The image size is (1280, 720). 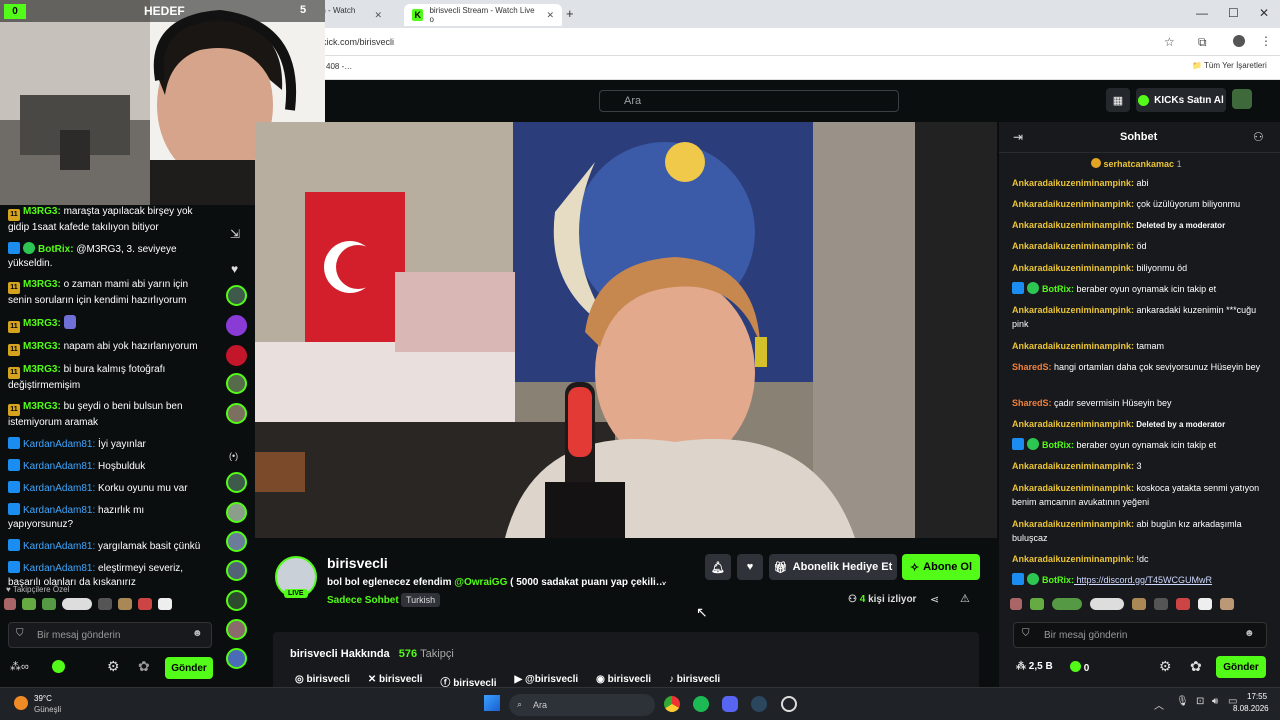 I want to click on minimize-icon: —, so click(x=1202, y=13).